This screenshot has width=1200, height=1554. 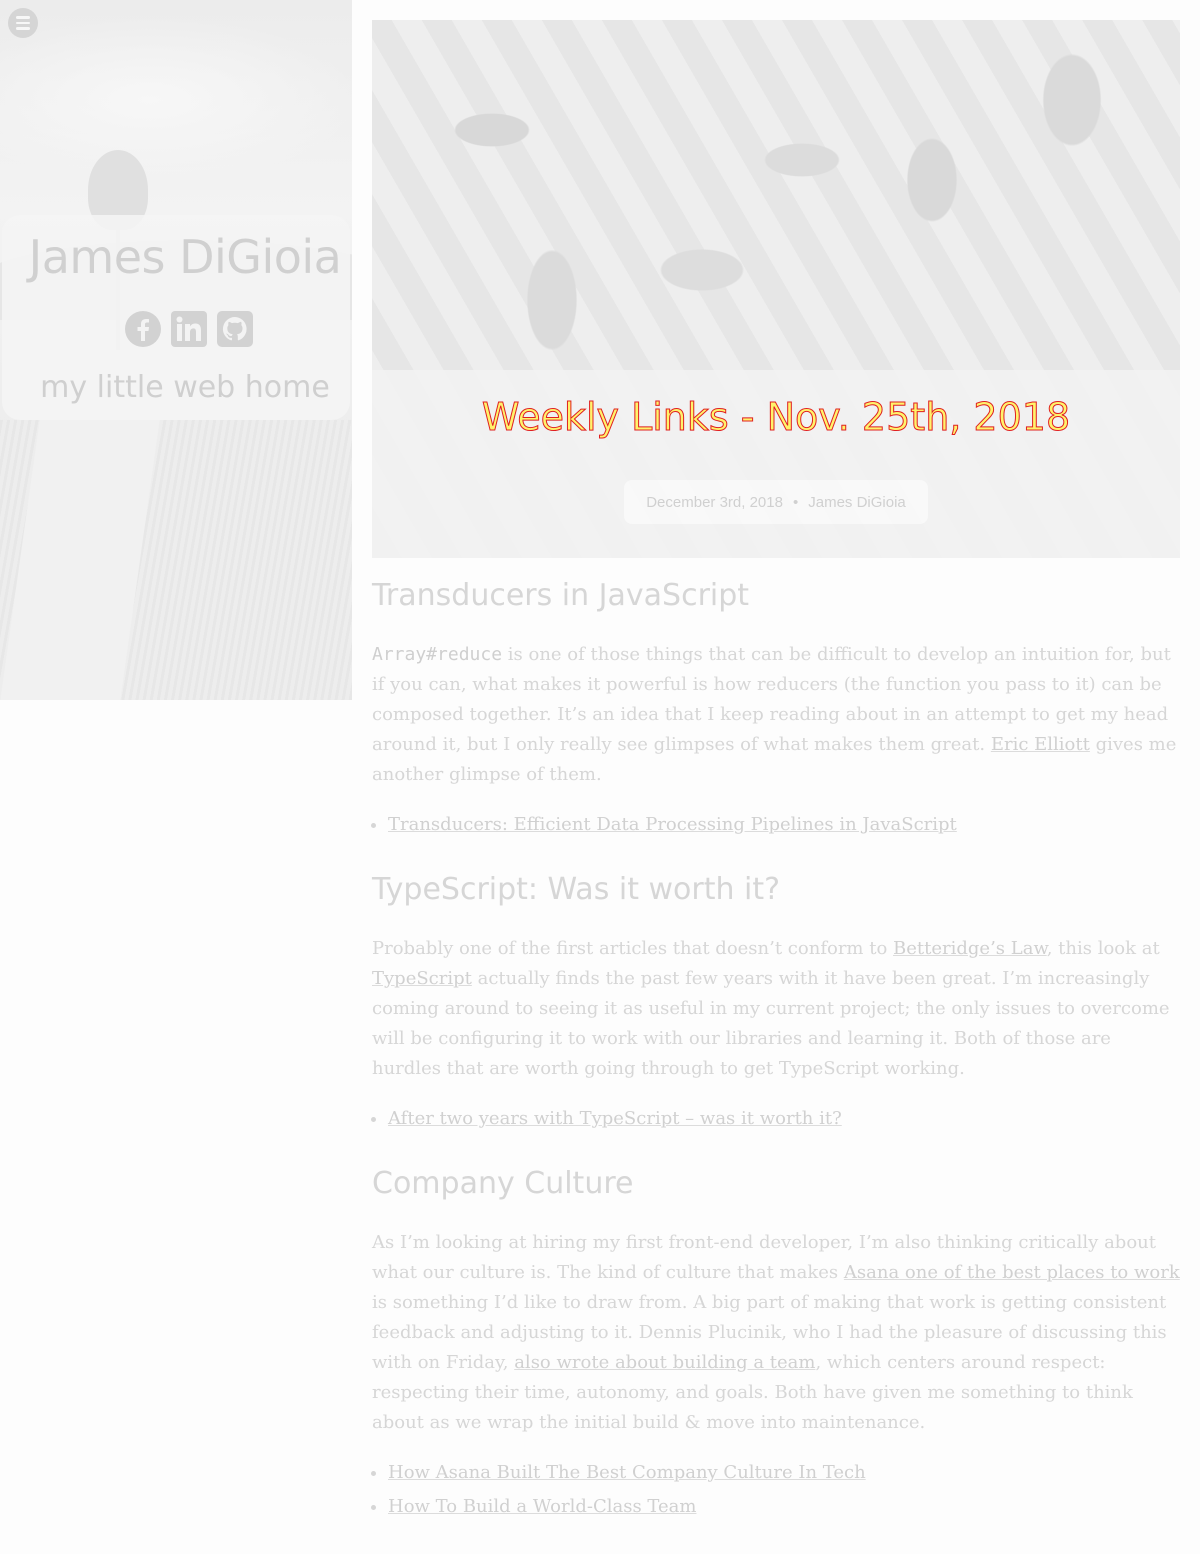 I want to click on site-tagline: my little web home, so click(x=185, y=387).